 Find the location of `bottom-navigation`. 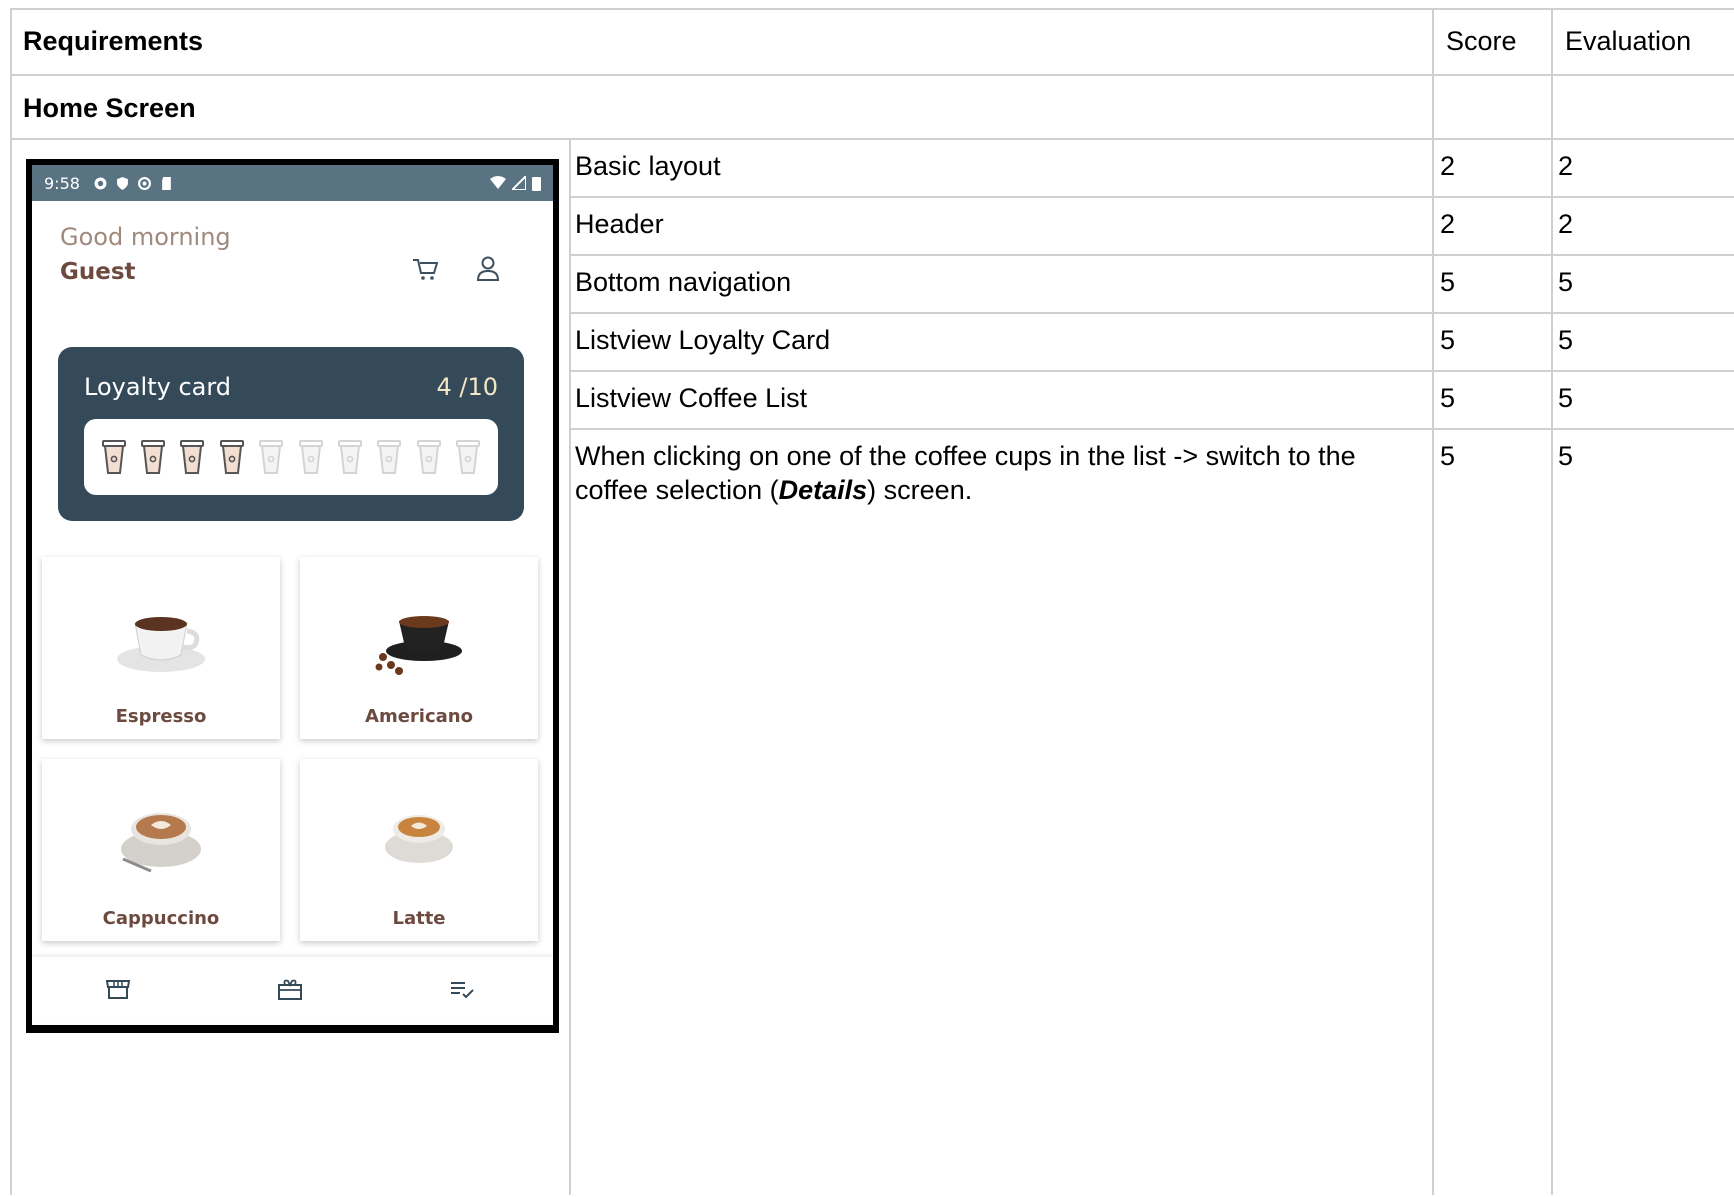

bottom-navigation is located at coordinates (292, 989).